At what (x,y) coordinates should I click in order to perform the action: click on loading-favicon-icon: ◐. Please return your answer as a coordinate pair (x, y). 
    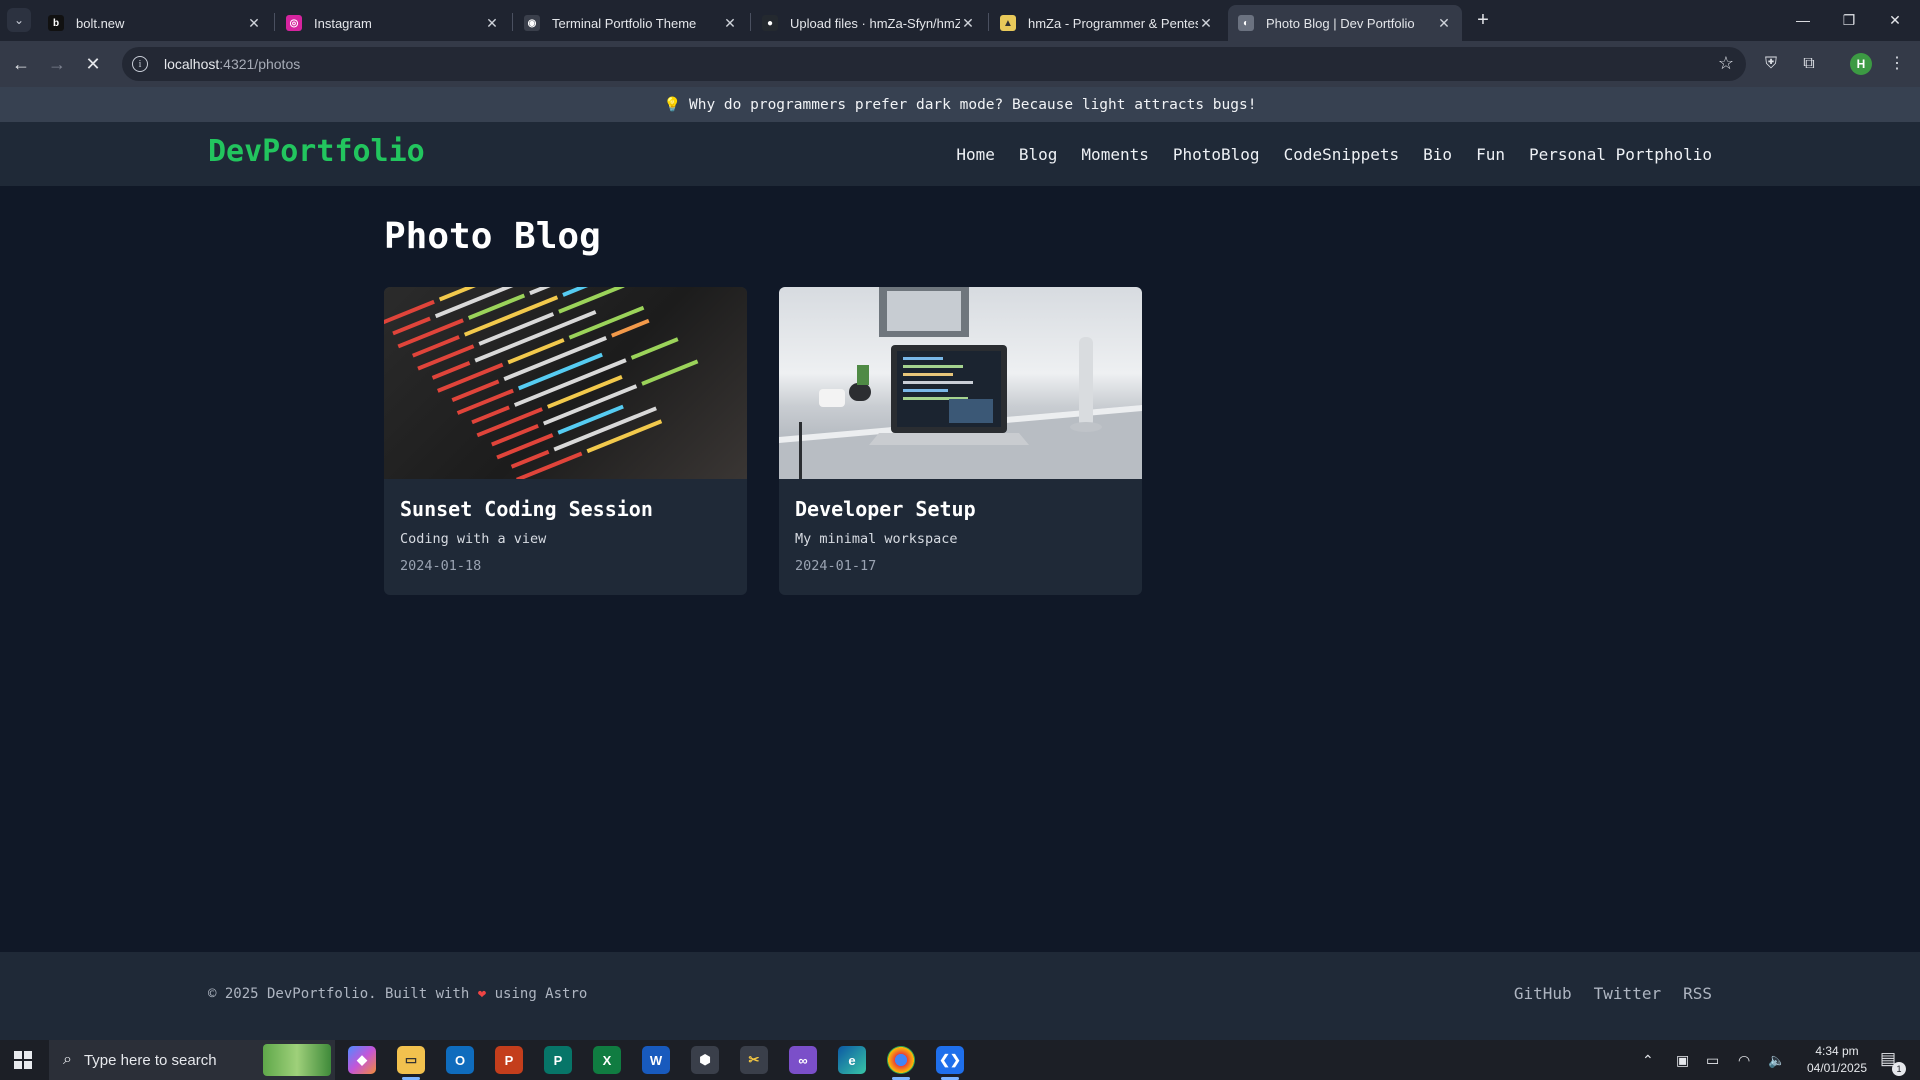
    Looking at the image, I should click on (1246, 23).